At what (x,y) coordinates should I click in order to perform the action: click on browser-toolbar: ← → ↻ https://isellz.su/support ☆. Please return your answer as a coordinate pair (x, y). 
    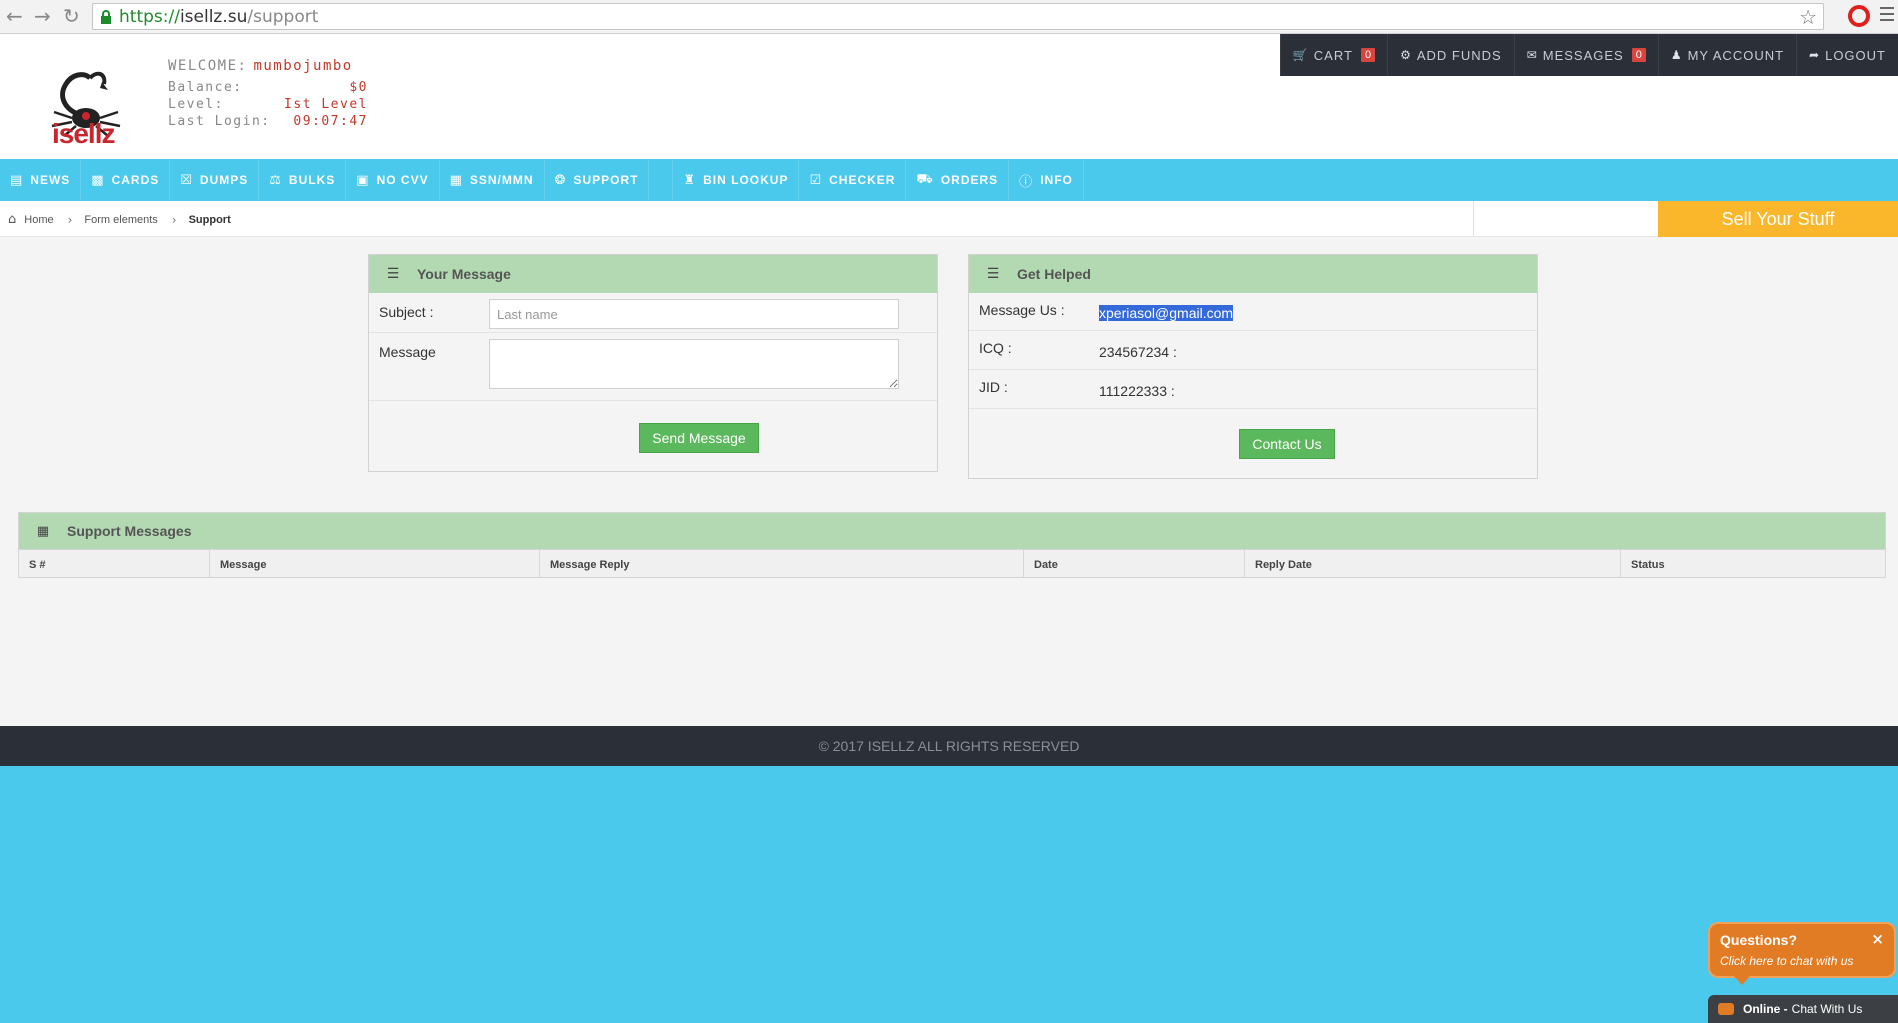
    Looking at the image, I should click on (949, 17).